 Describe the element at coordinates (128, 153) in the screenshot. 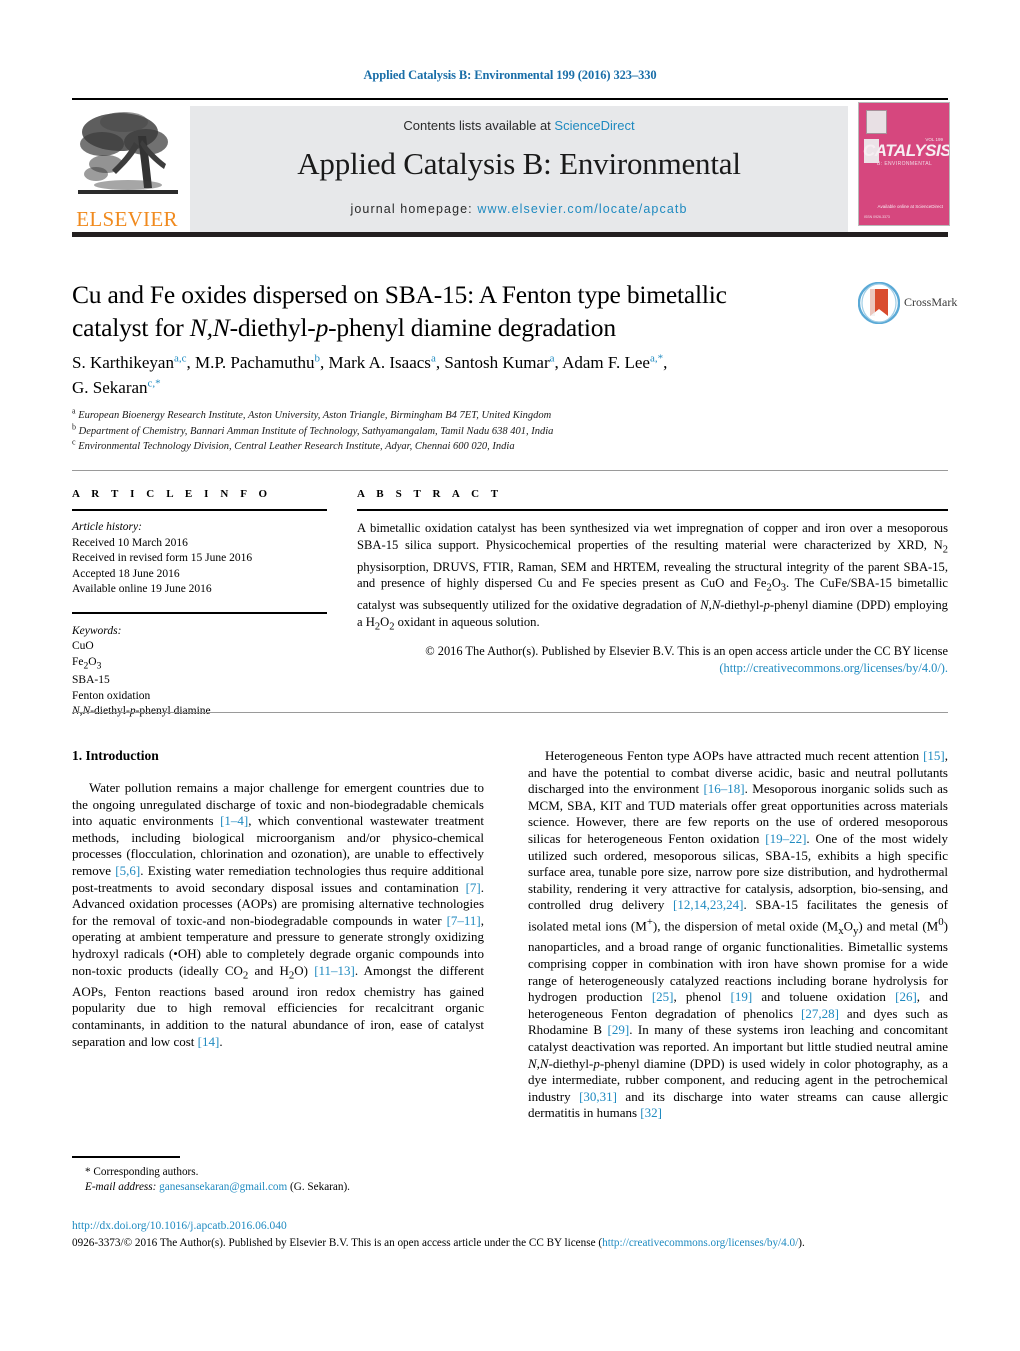

I see `elsevier-tree-icon` at that location.